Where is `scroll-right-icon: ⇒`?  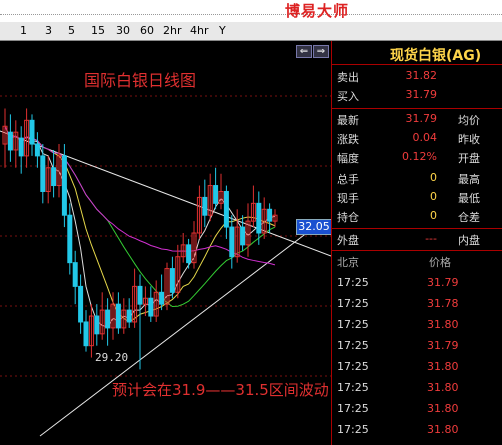
scroll-right-icon: ⇒ is located at coordinates (321, 51).